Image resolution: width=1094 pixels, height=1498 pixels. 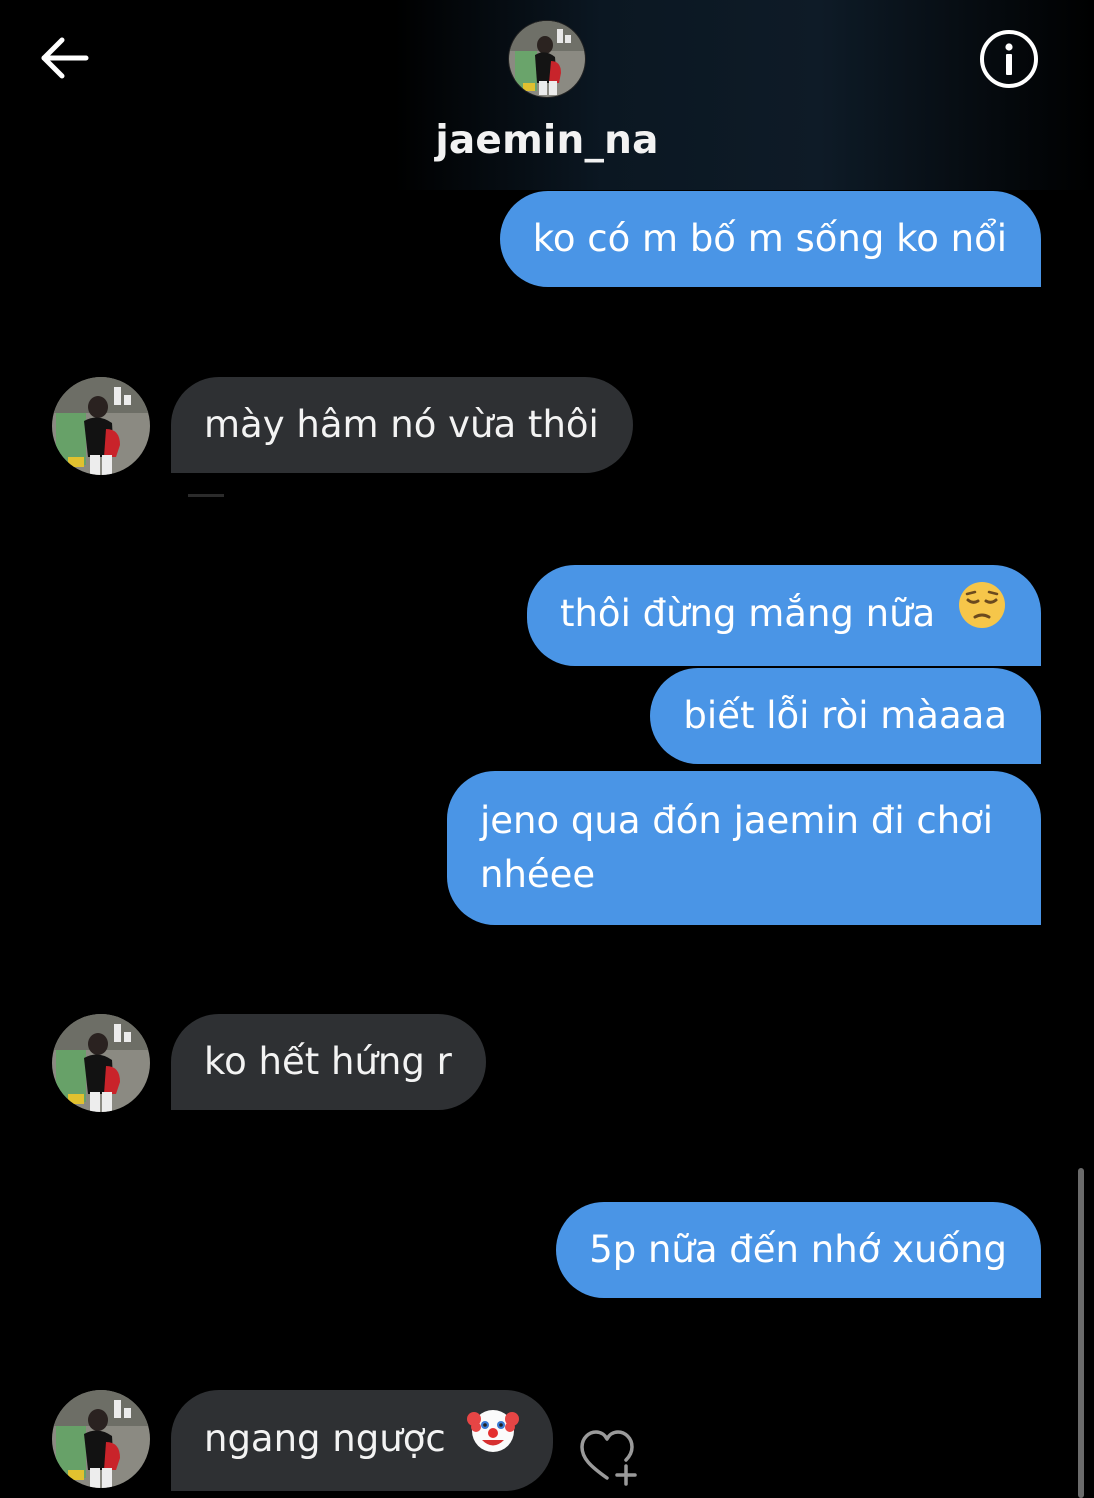 I want to click on react-button, so click(x=611, y=1456).